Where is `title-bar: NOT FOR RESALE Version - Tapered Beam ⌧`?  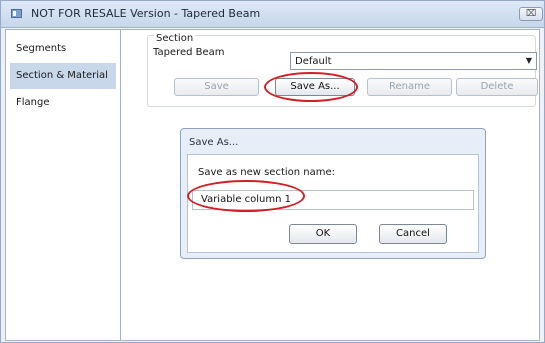 title-bar: NOT FOR RESALE Version - Tapered Beam ⌧ is located at coordinates (272, 14).